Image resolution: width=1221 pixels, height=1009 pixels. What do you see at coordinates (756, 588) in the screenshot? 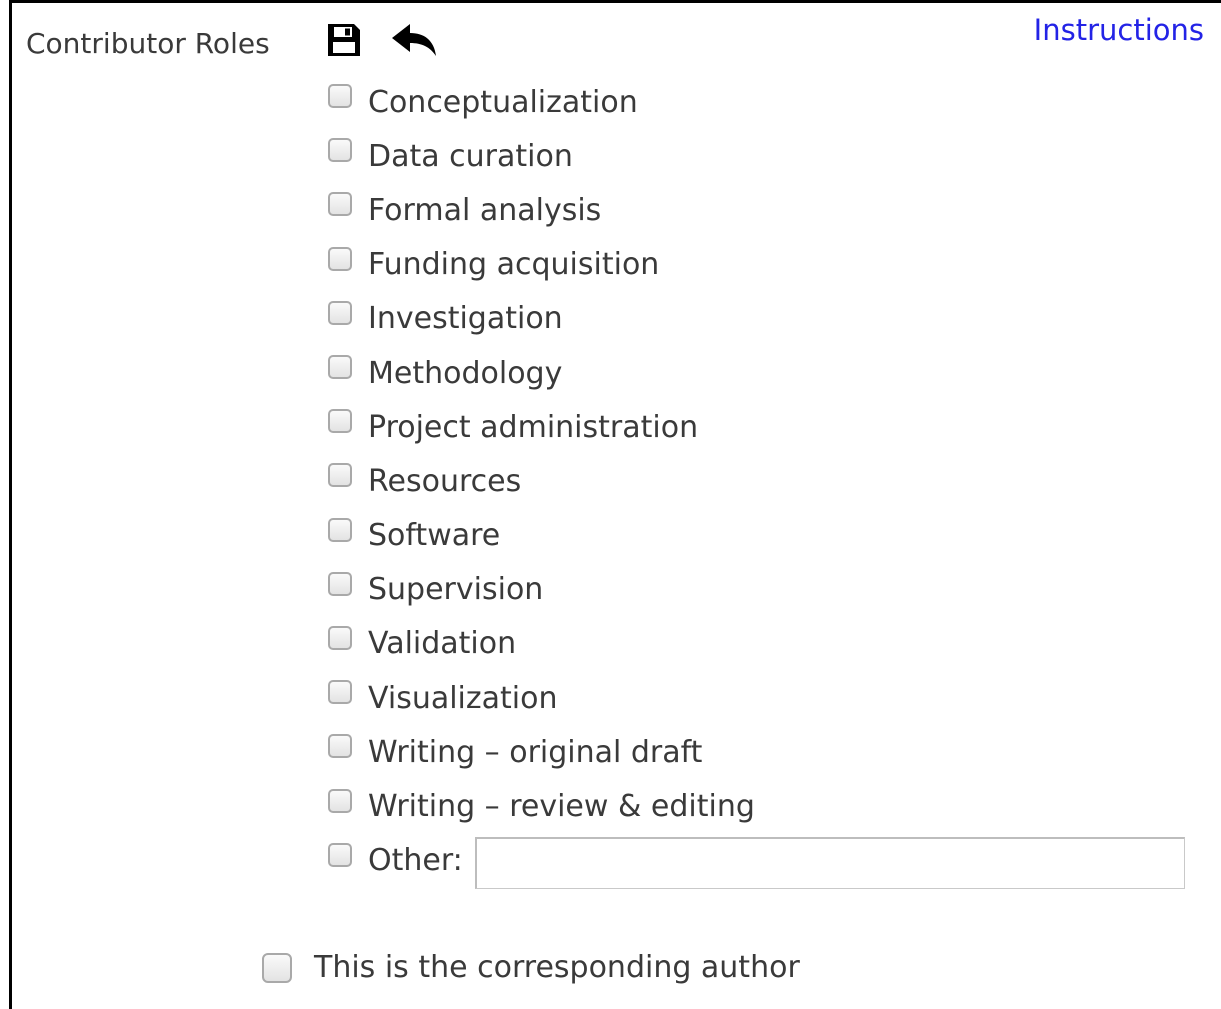
I see `list-item: Supervision` at bounding box center [756, 588].